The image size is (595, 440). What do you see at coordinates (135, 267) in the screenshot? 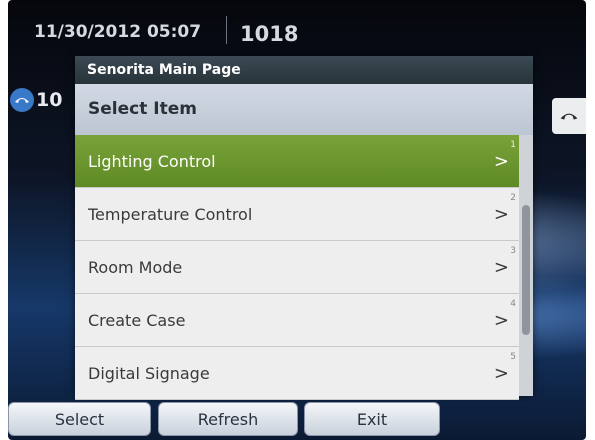
I see `menu-item-label: Room Mode` at bounding box center [135, 267].